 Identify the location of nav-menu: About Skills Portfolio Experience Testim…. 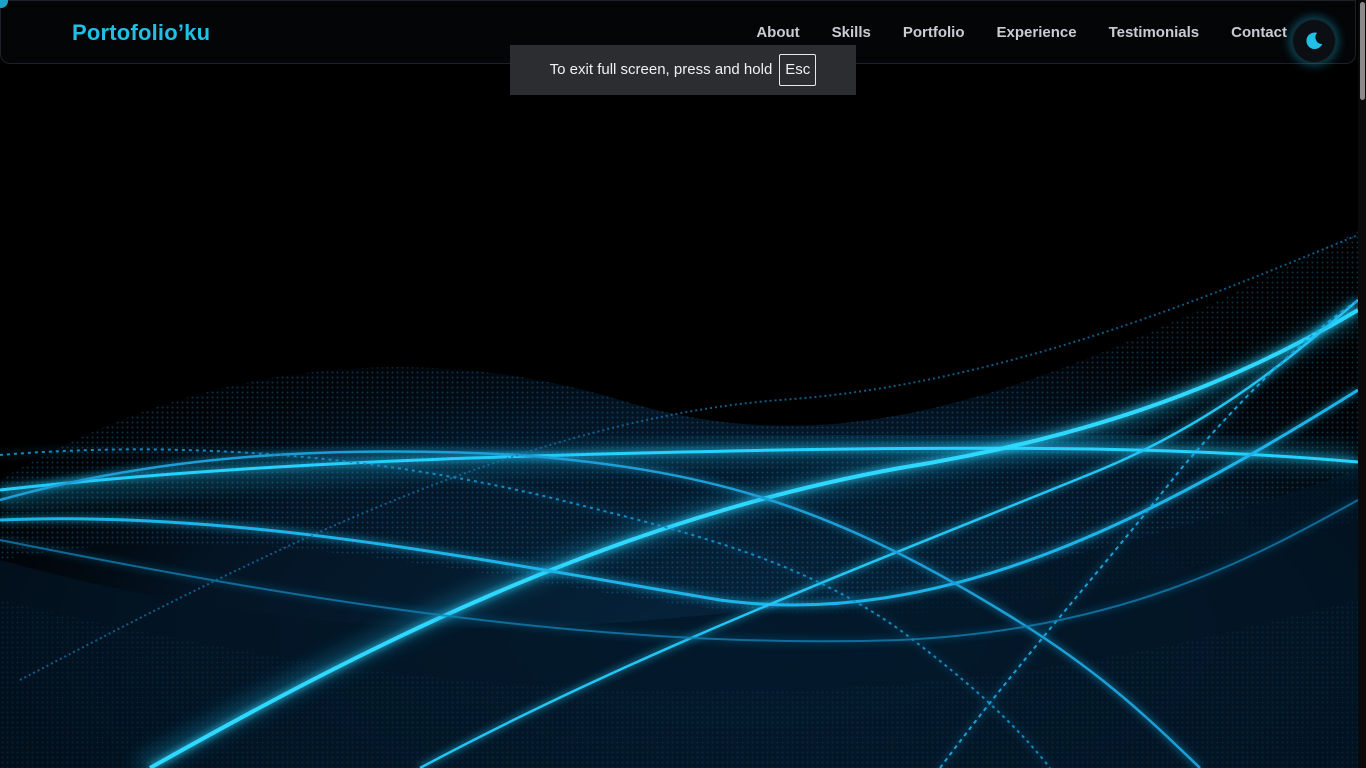
(1005, 33).